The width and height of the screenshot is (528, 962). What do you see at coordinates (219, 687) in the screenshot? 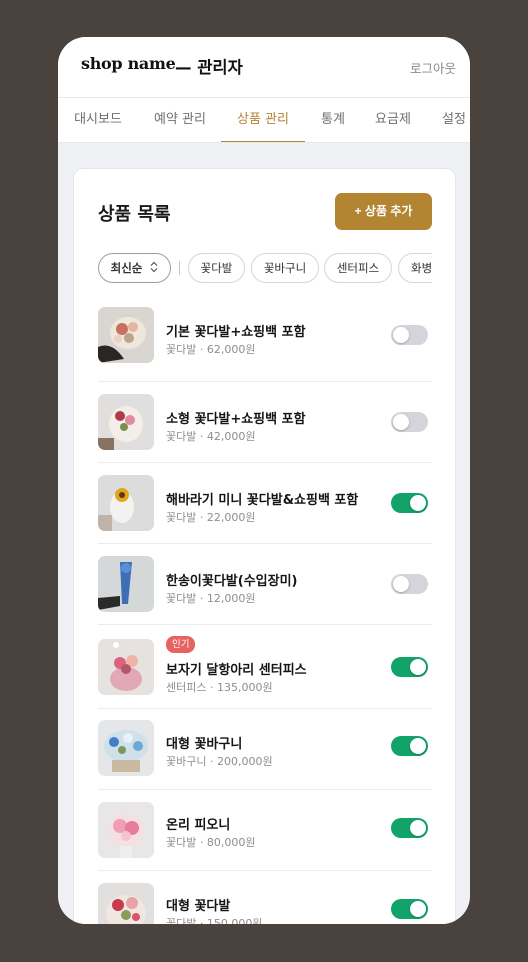
I see `product-meta: 센터피스 · 135,000원` at bounding box center [219, 687].